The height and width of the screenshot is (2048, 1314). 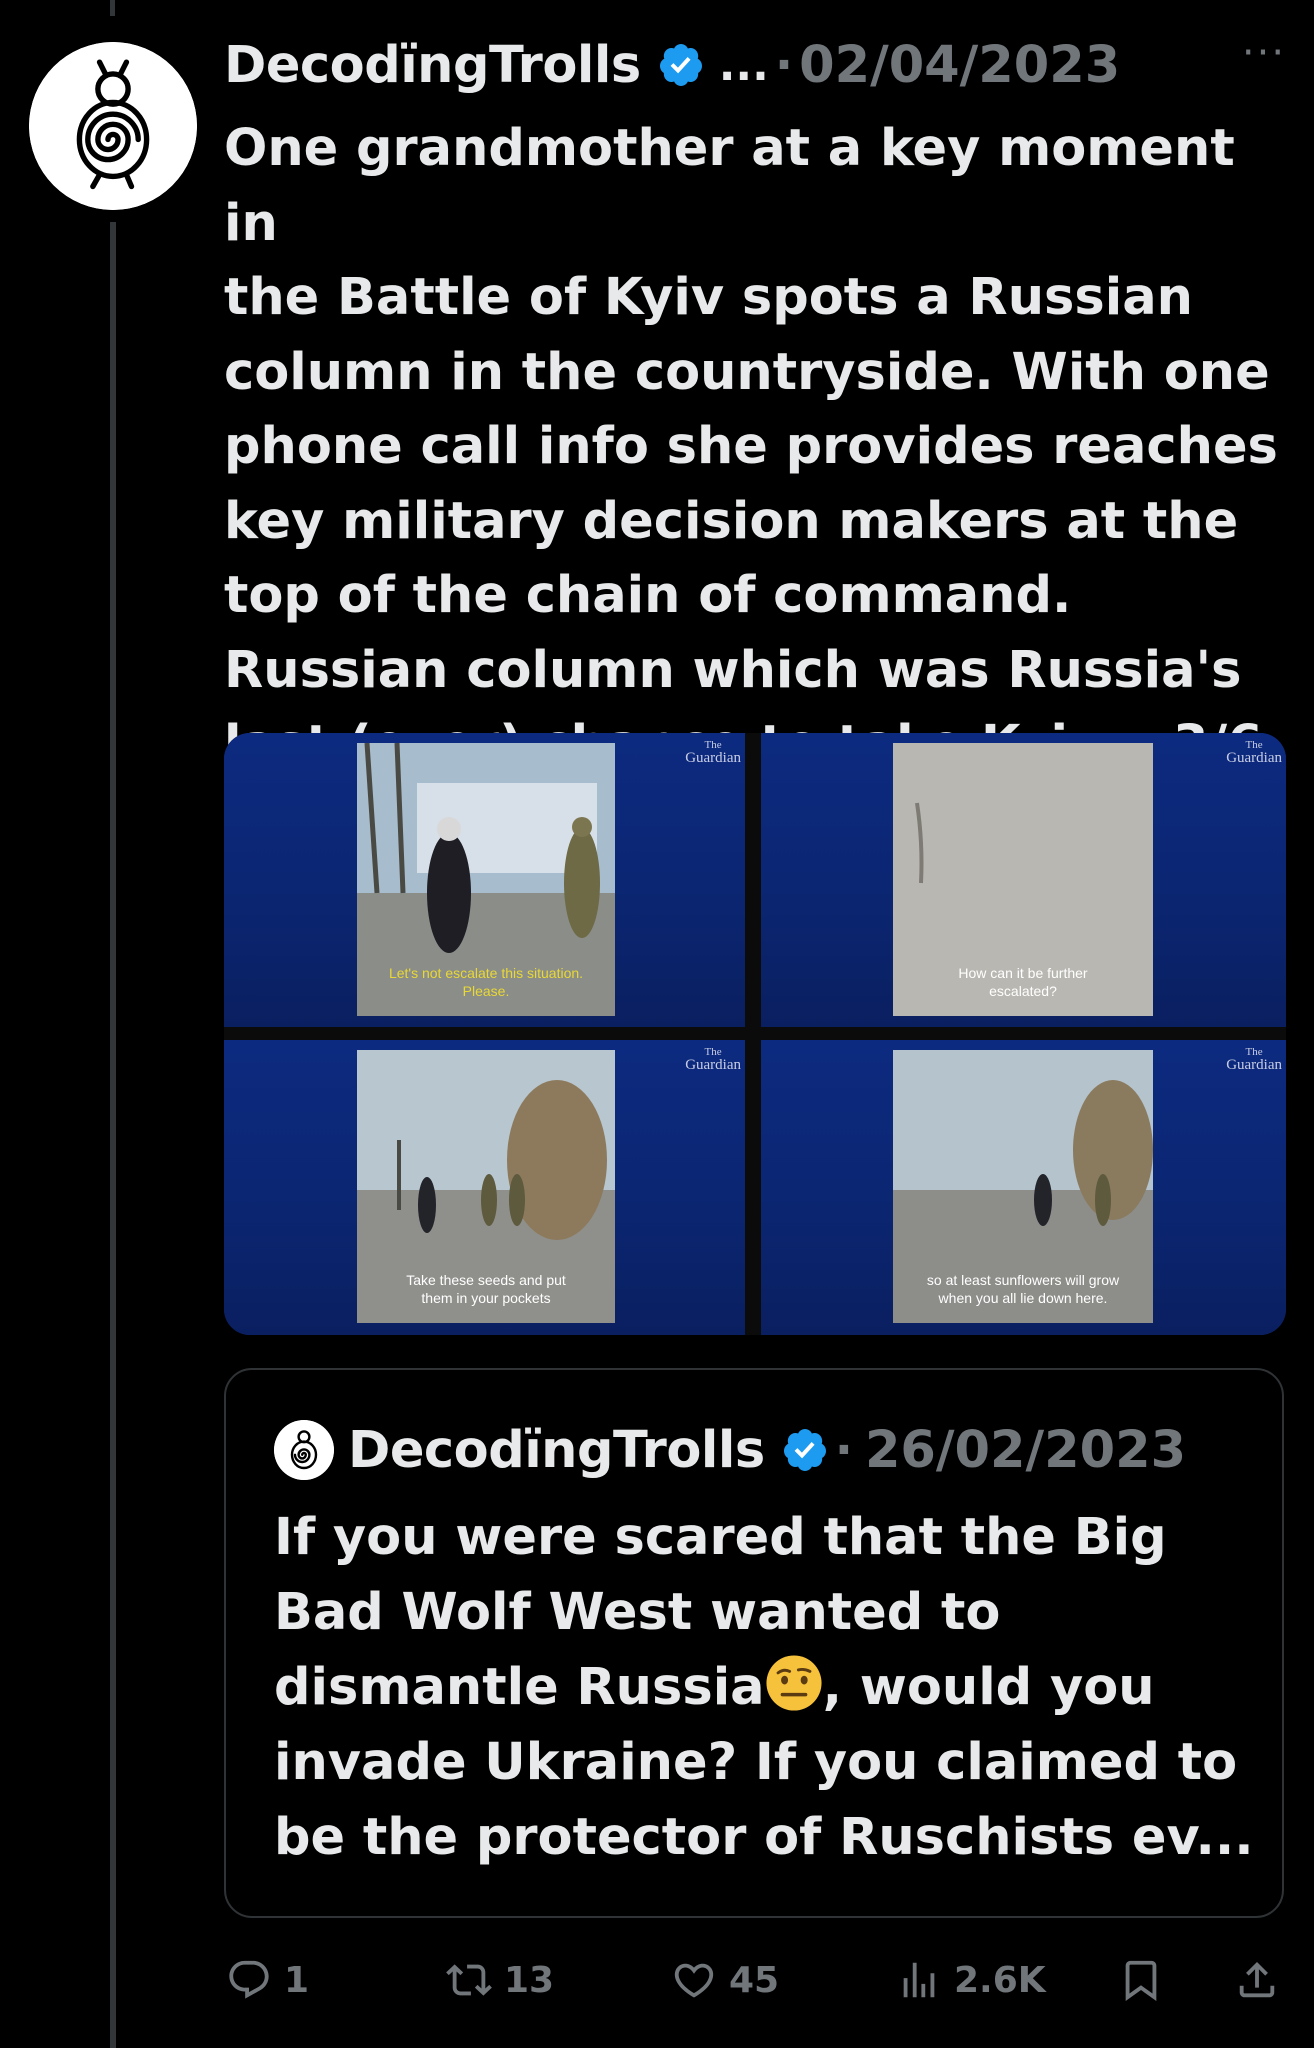 I want to click on like-count: 45, so click(x=754, y=1980).